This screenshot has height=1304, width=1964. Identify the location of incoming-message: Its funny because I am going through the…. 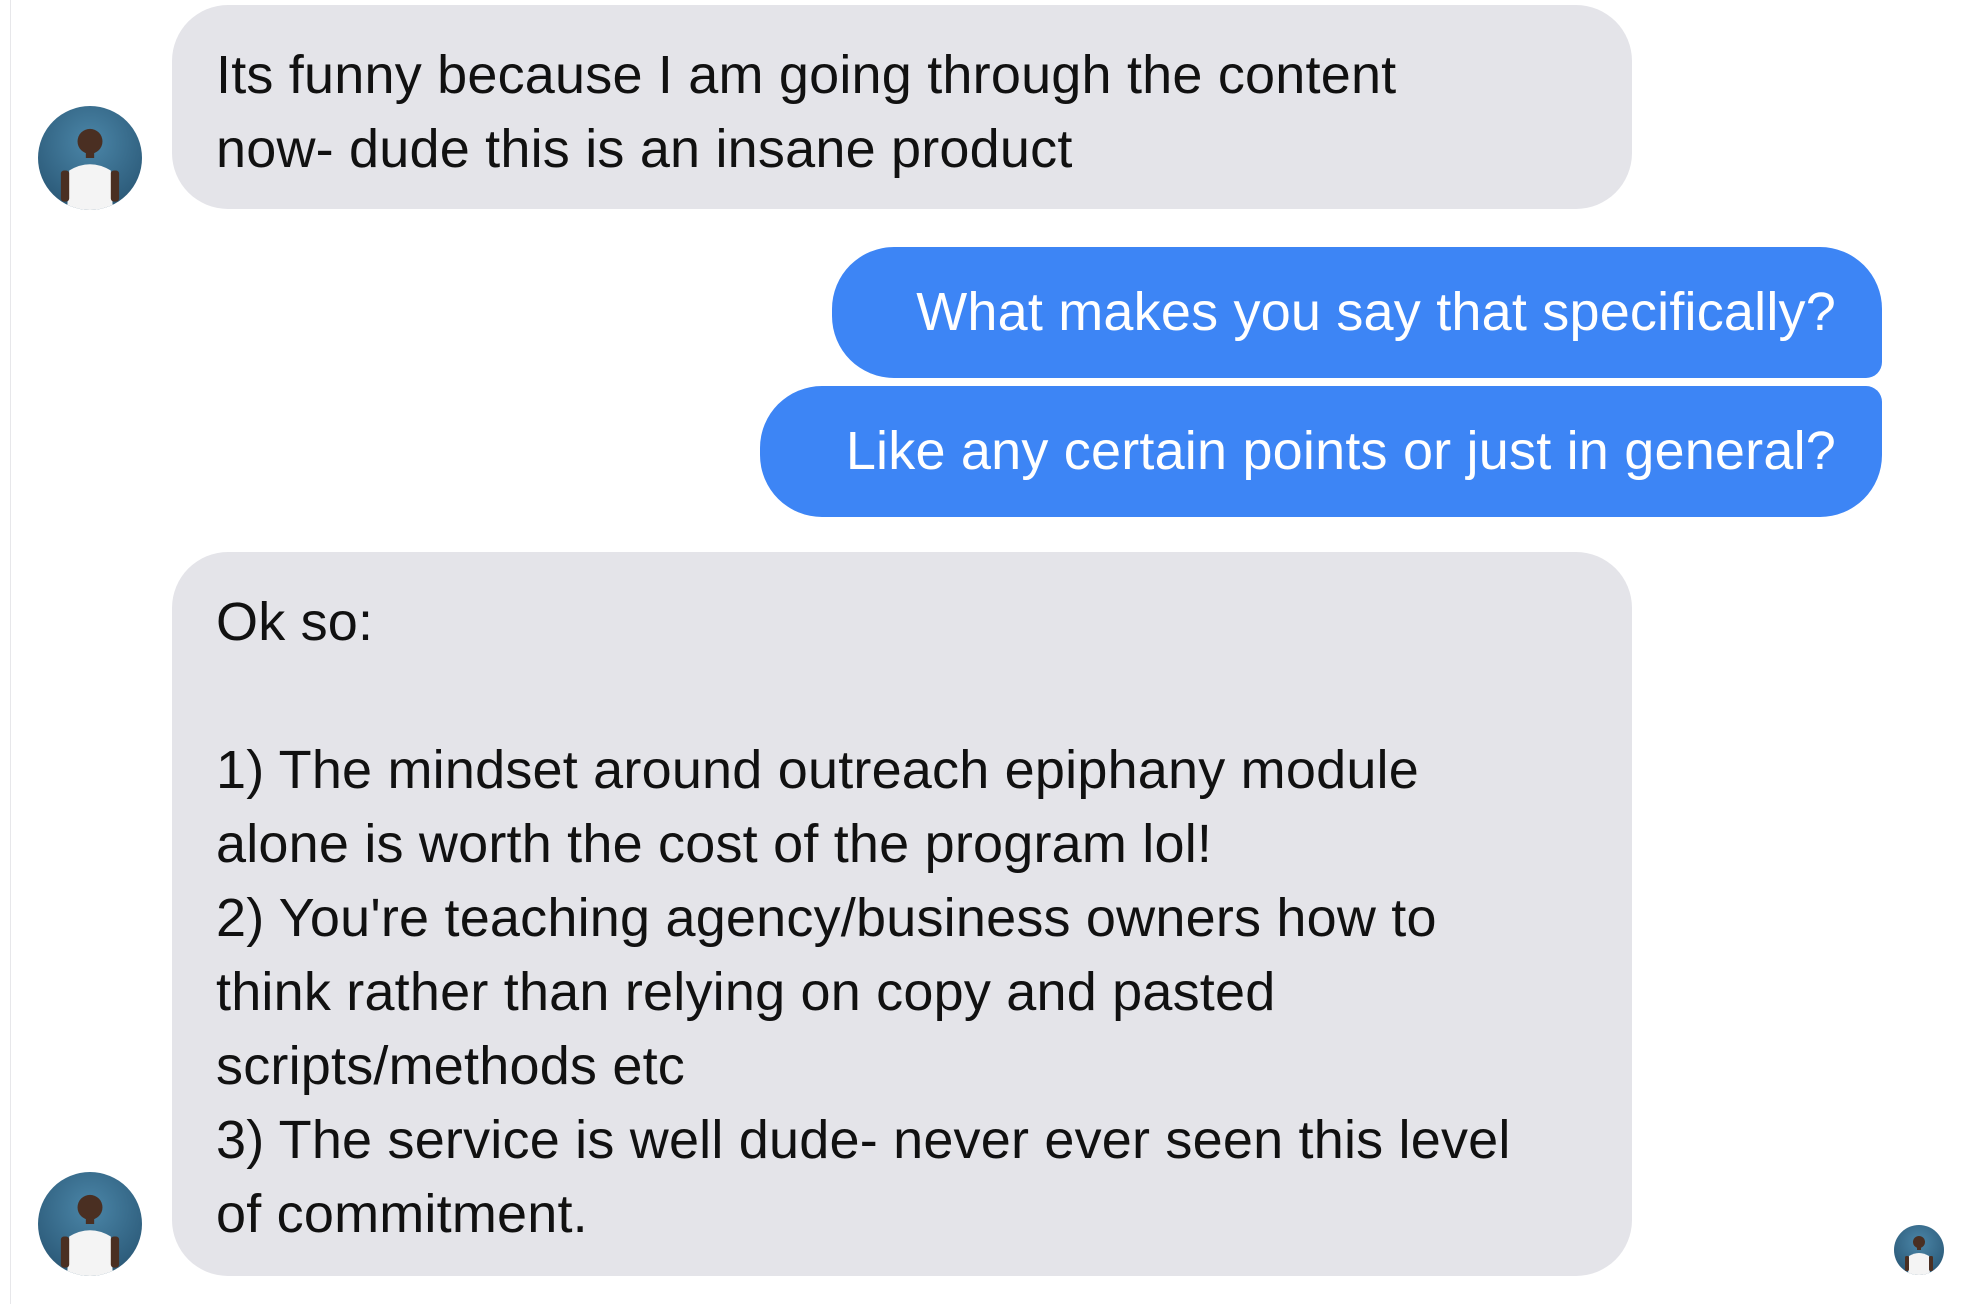
(902, 107).